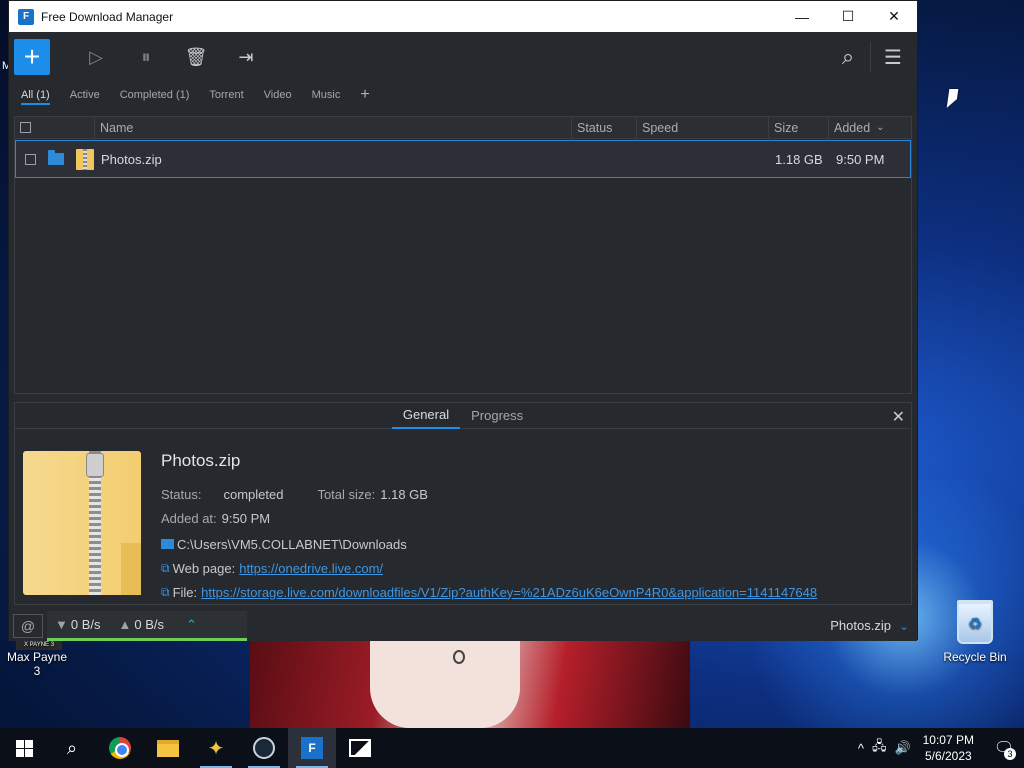 This screenshot has width=1024, height=768. Describe the element at coordinates (604, 127) in the screenshot. I see `column-status: Status` at that location.